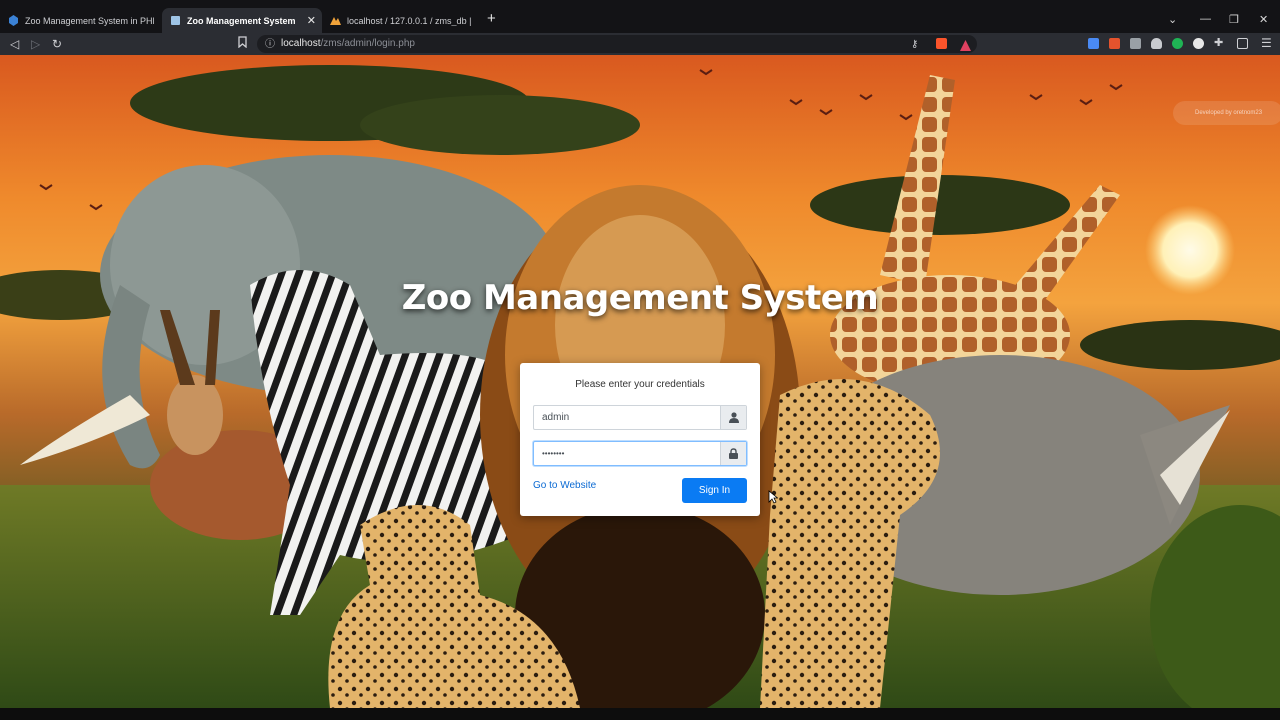 This screenshot has width=1280, height=720. I want to click on tab-zoo-management: Zoo Management System ✕, so click(242, 20).